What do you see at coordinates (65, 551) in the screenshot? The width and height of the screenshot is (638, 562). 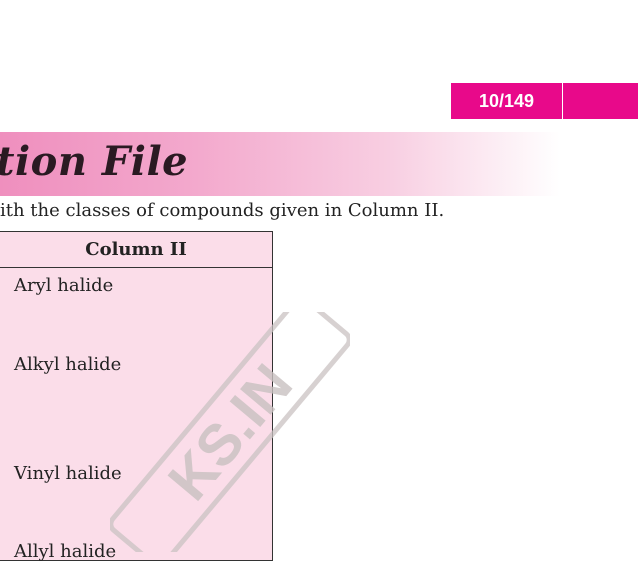 I see `table-row: Allyl halide` at bounding box center [65, 551].